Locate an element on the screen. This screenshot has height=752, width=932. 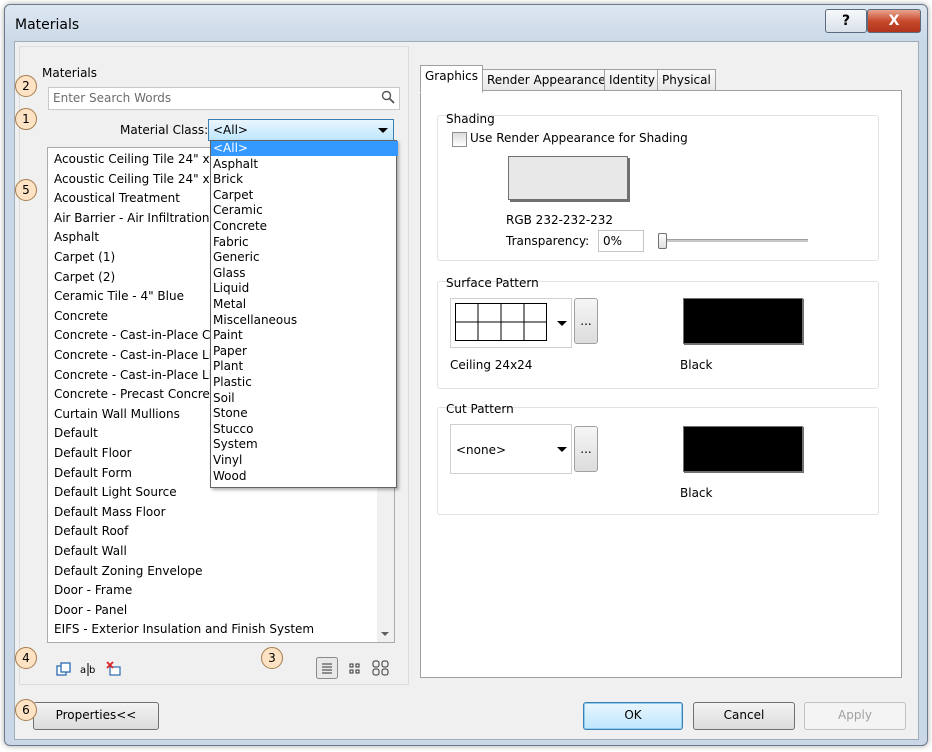
transparency-slider is located at coordinates (662, 241).